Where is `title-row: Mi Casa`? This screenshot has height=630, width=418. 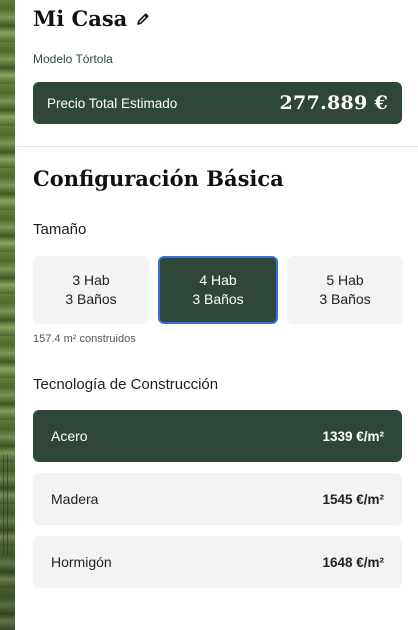
title-row: Mi Casa is located at coordinates (92, 18).